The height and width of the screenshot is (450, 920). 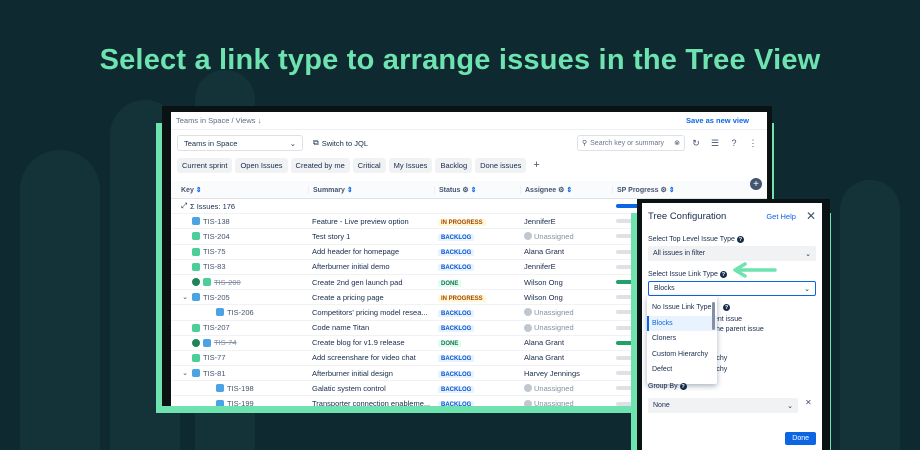 What do you see at coordinates (781, 216) in the screenshot?
I see `get-help-link: Get Help` at bounding box center [781, 216].